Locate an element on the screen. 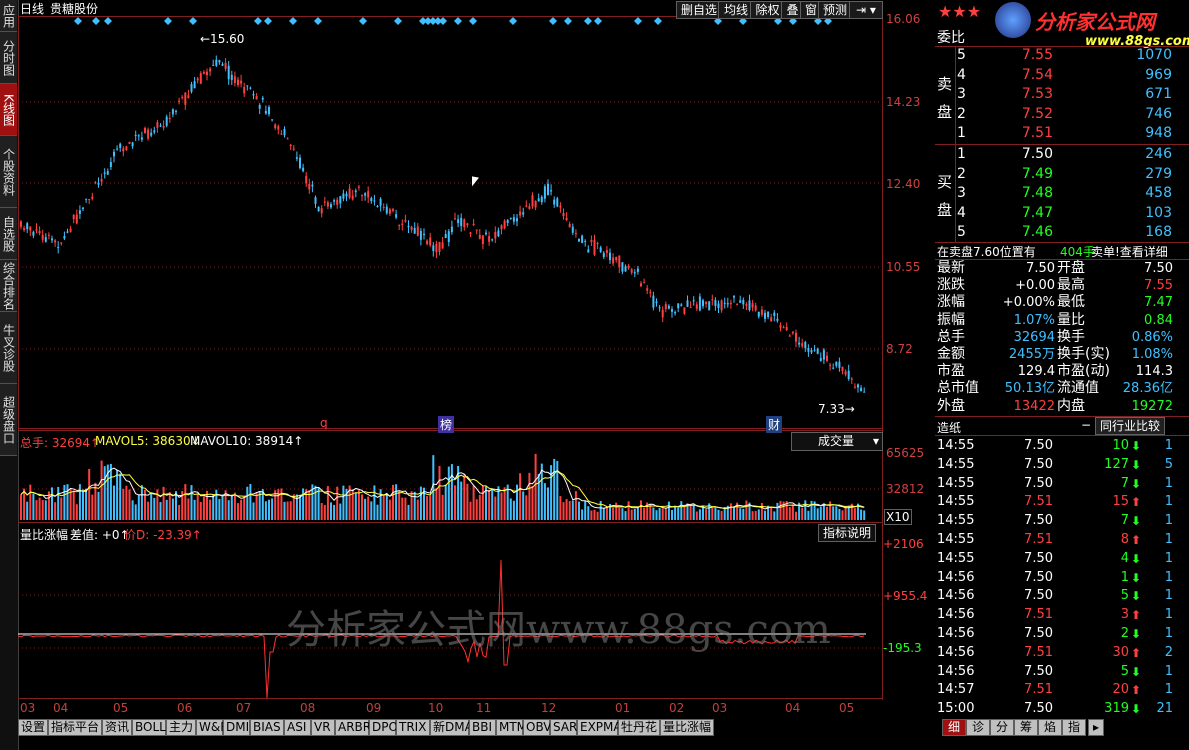 The image size is (1189, 750). ask-row: 3 7.53 671 is located at coordinates (1061, 94).